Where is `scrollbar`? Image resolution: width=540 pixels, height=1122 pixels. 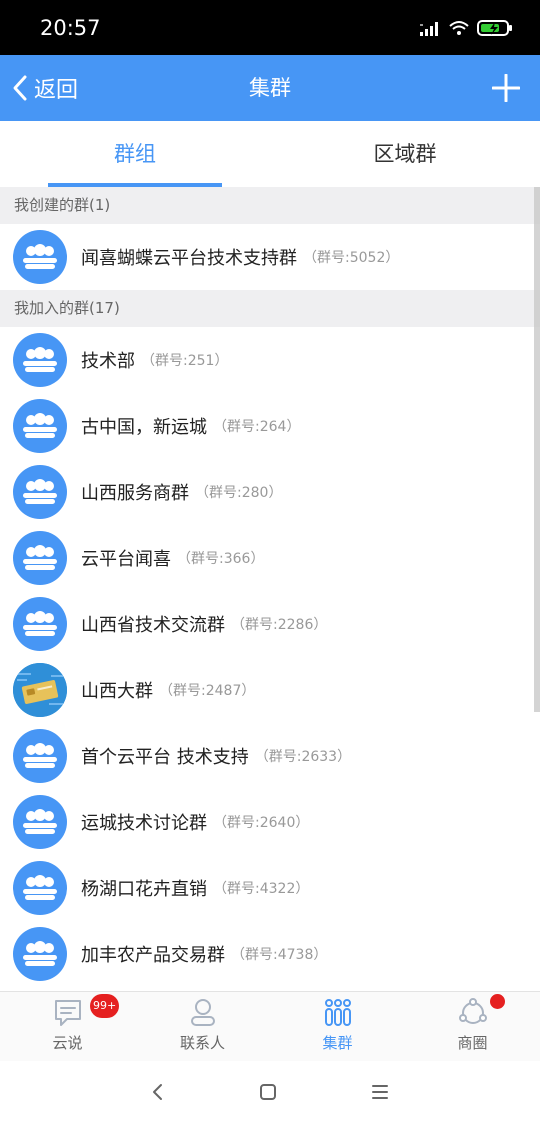
scrollbar is located at coordinates (537, 449).